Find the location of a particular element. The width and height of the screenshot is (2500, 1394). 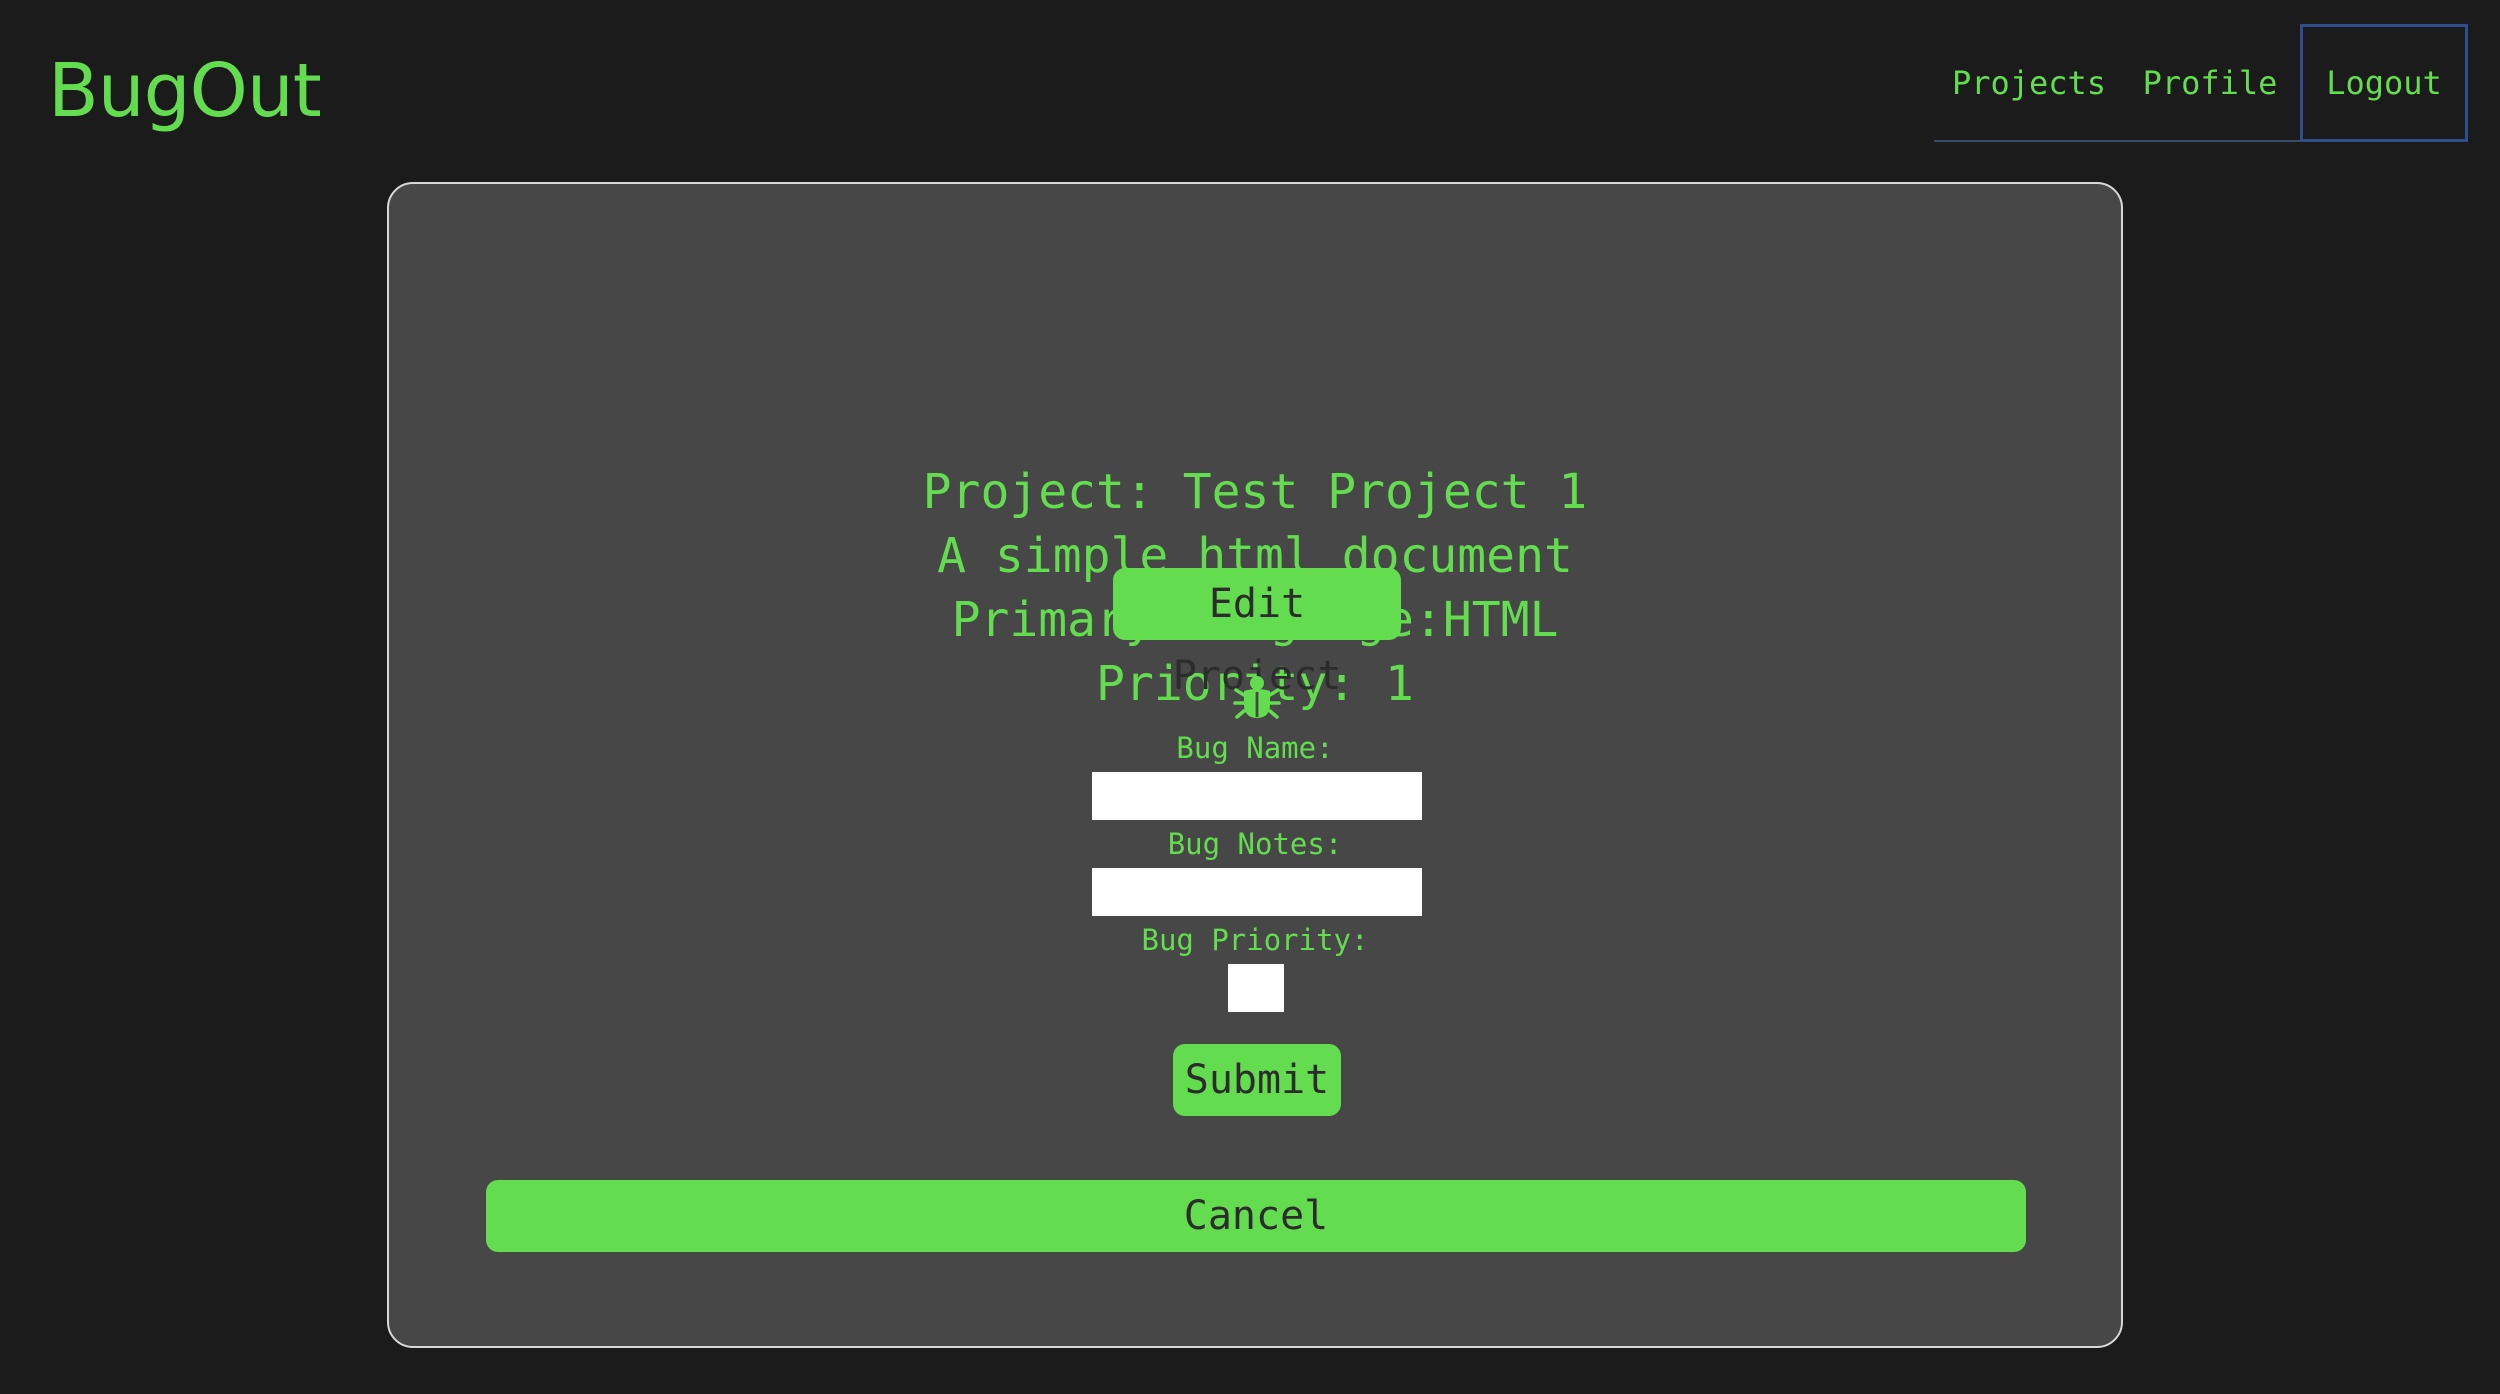

bug-notes-input is located at coordinates (1257, 892).